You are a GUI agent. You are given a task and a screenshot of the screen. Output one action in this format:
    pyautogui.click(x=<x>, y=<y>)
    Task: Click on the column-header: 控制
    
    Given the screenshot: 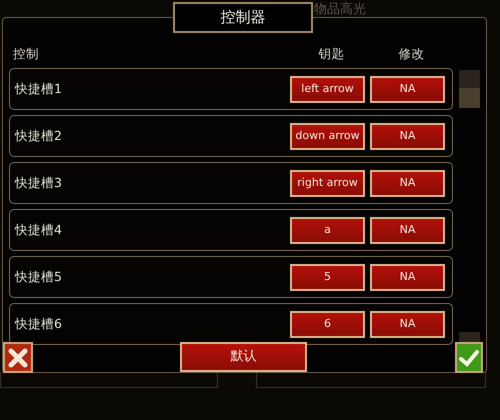 What is the action you would take?
    pyautogui.click(x=26, y=53)
    